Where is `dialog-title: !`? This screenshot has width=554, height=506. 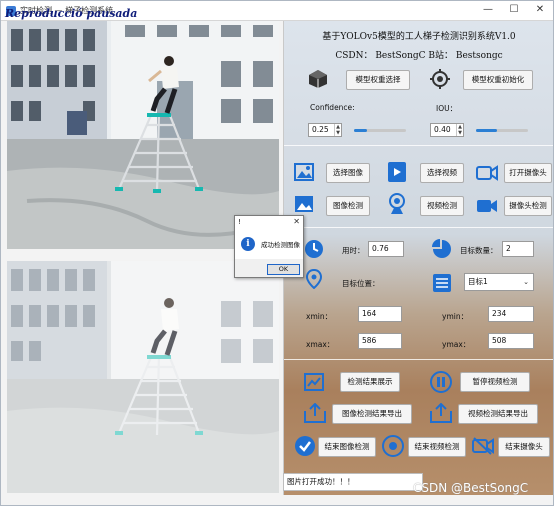 dialog-title: ! is located at coordinates (239, 222).